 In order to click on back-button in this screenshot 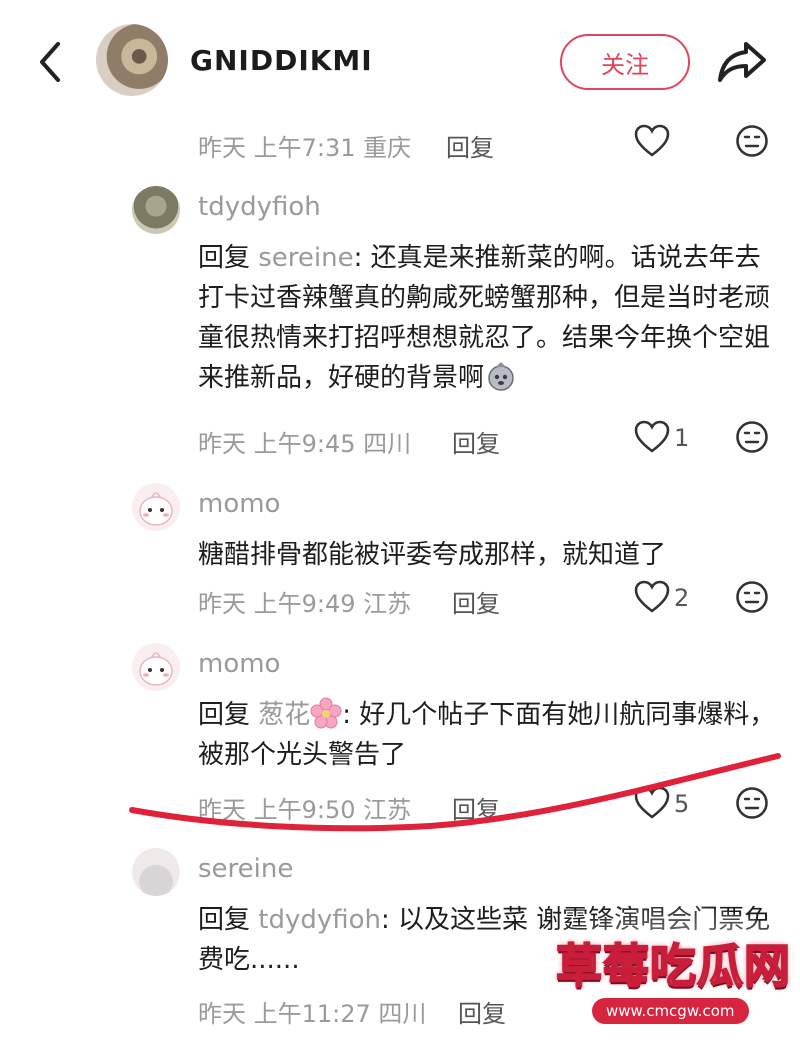, I will do `click(50, 62)`.